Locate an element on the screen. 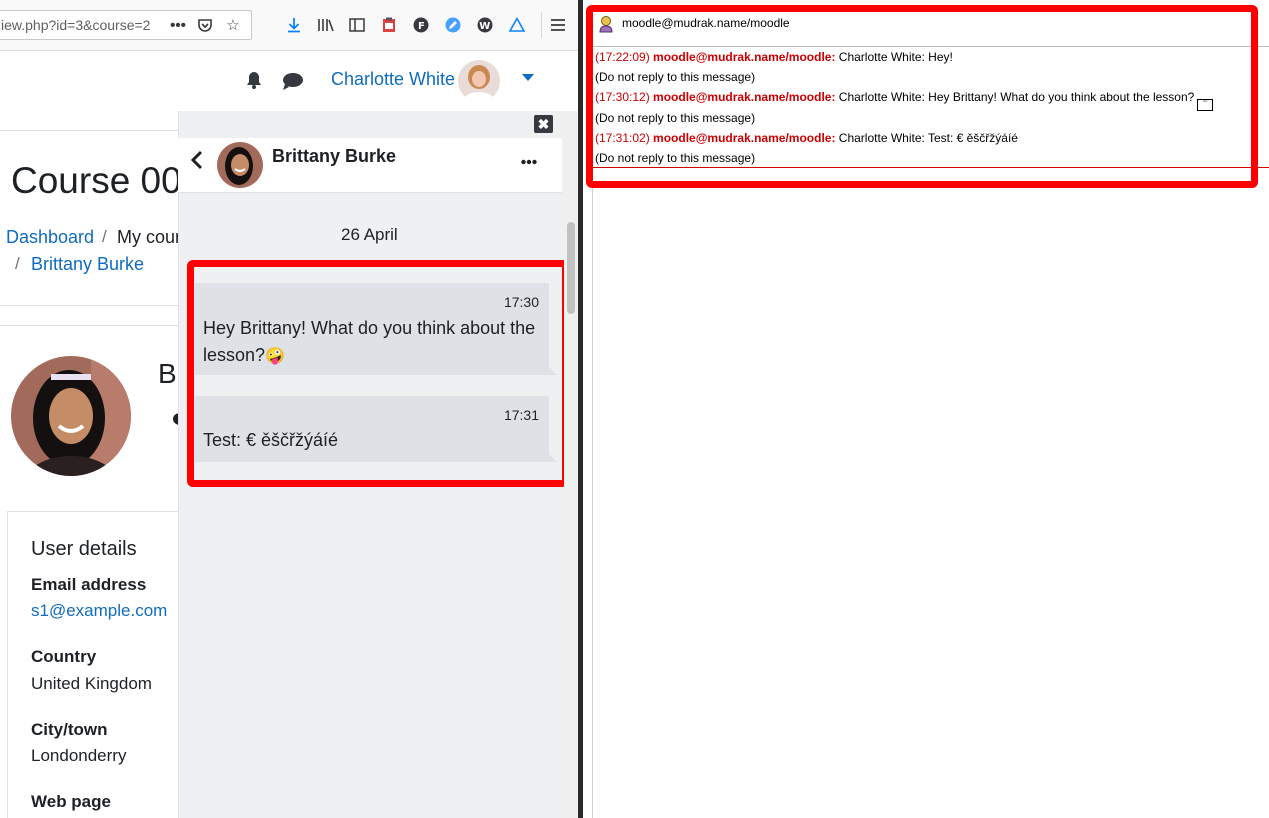 The image size is (1269, 818). email-link: s1@example.com is located at coordinates (99, 611).